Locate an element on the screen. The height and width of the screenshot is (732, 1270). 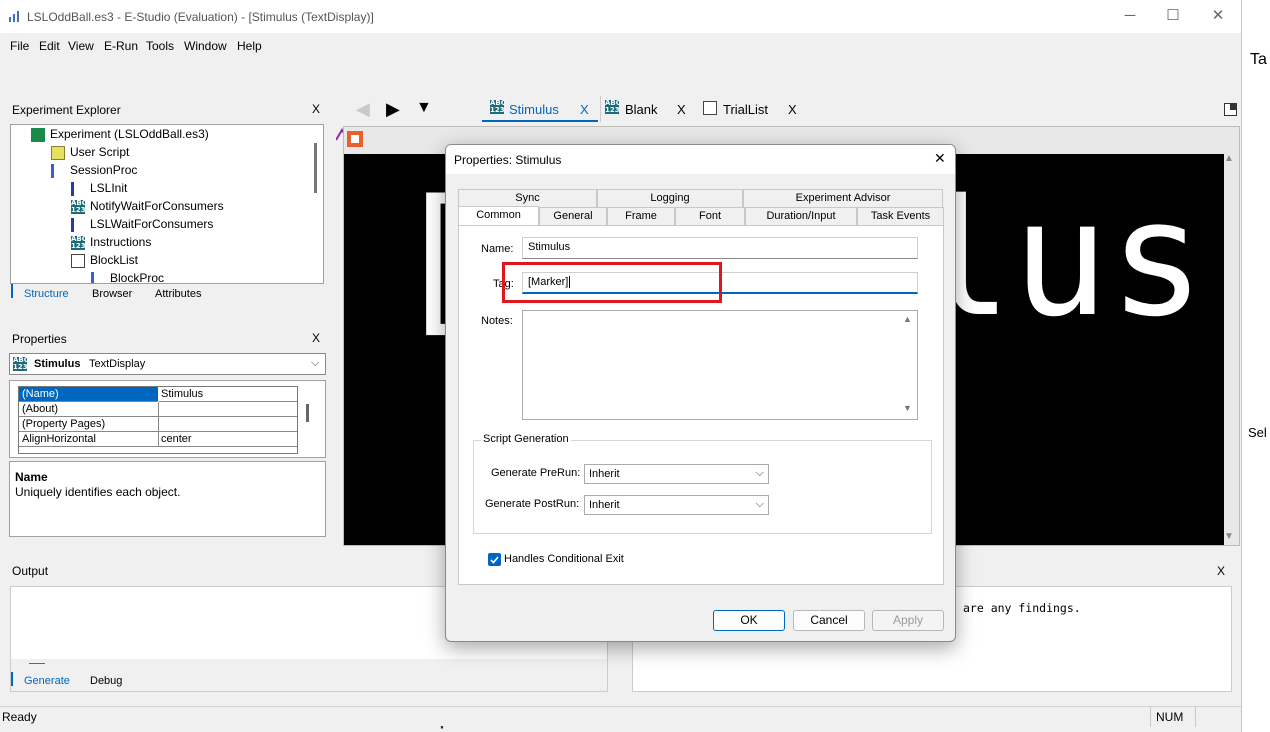
advisor-close-button: X is located at coordinates (1221, 571).